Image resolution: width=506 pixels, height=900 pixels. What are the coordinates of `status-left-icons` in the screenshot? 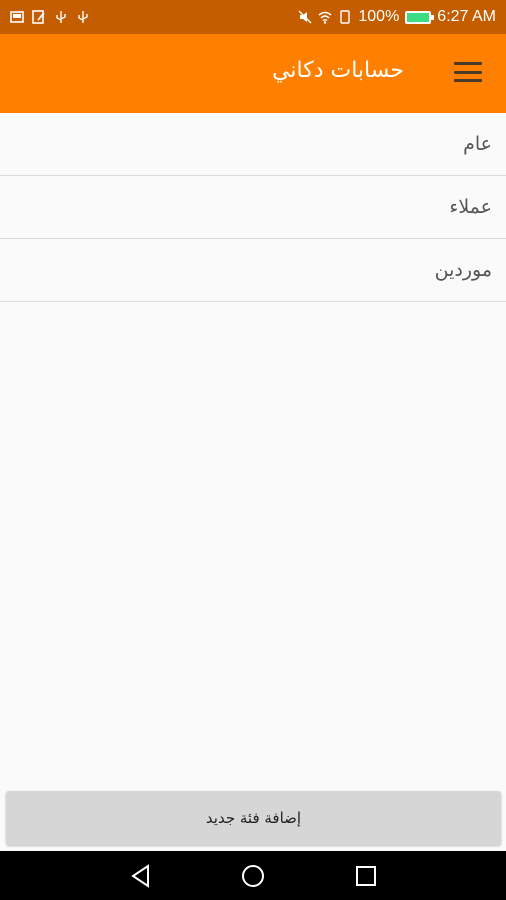 It's located at (50, 17).